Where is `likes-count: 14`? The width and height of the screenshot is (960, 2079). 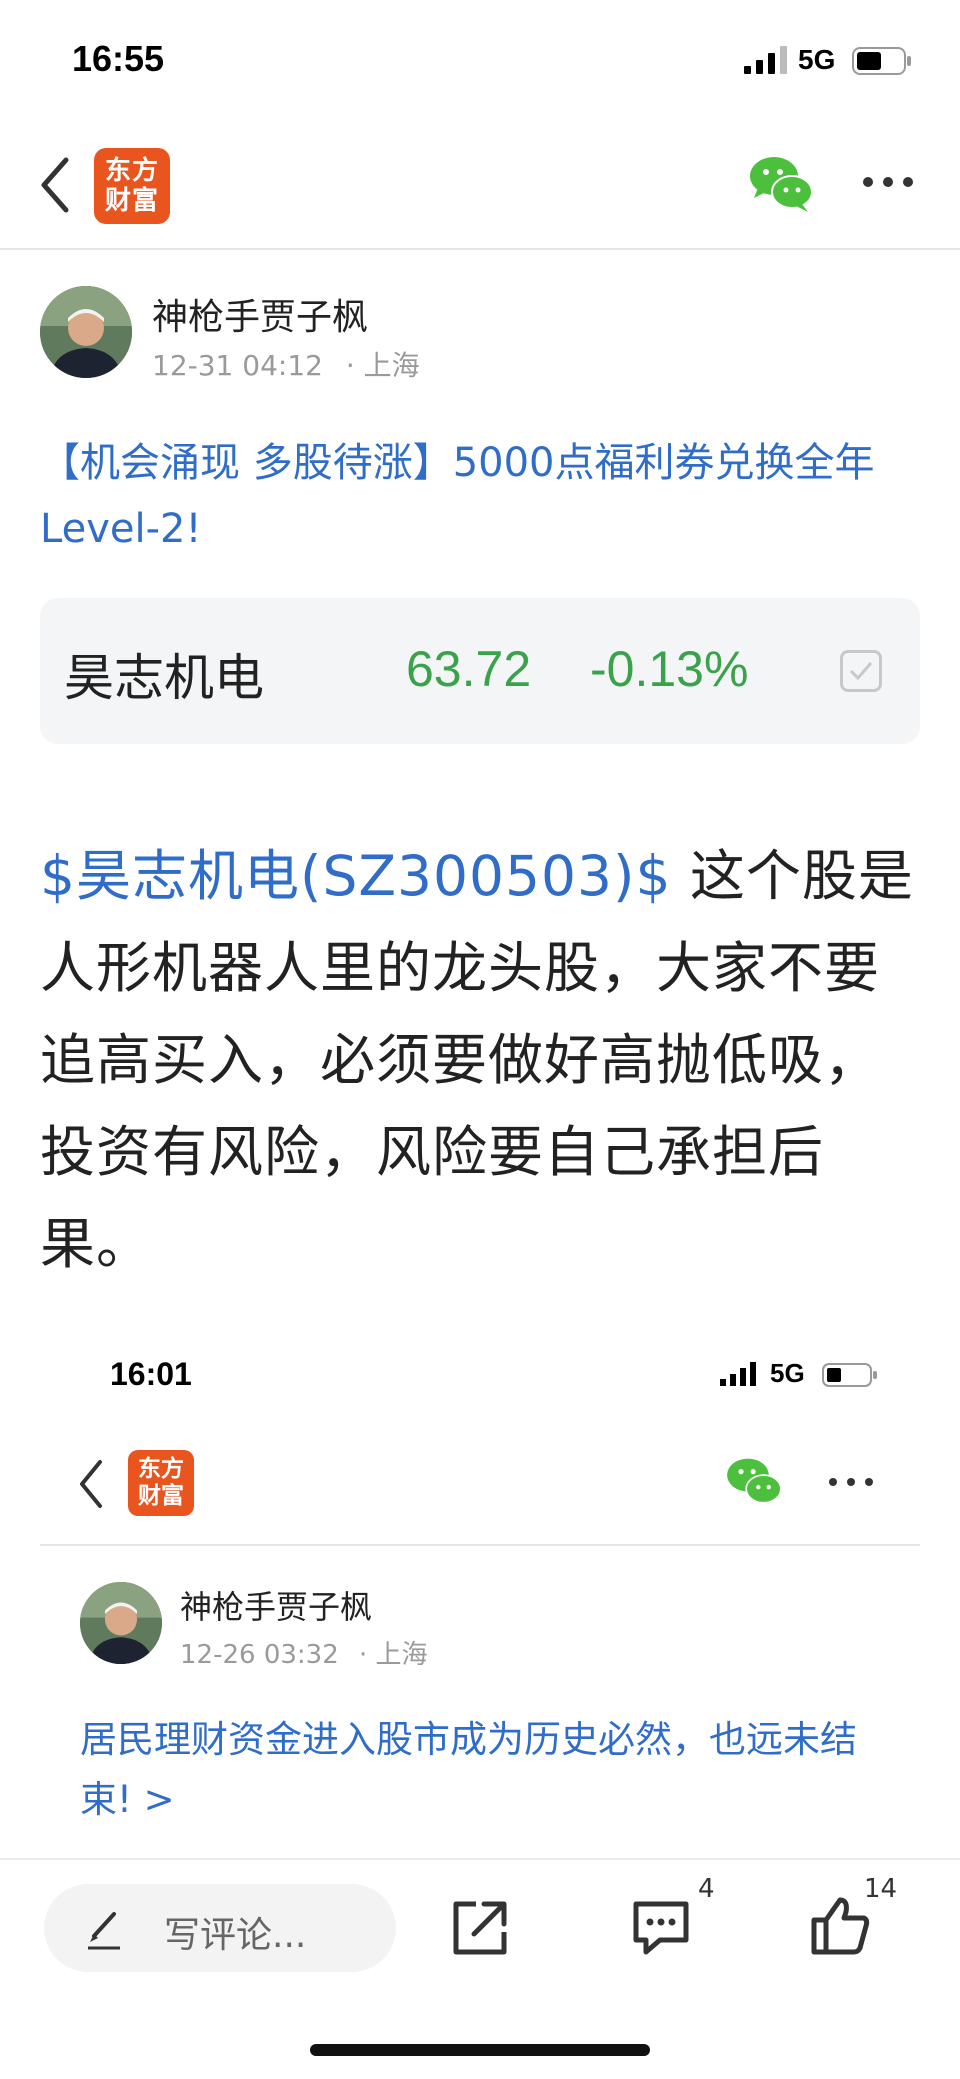
likes-count: 14 is located at coordinates (881, 1889).